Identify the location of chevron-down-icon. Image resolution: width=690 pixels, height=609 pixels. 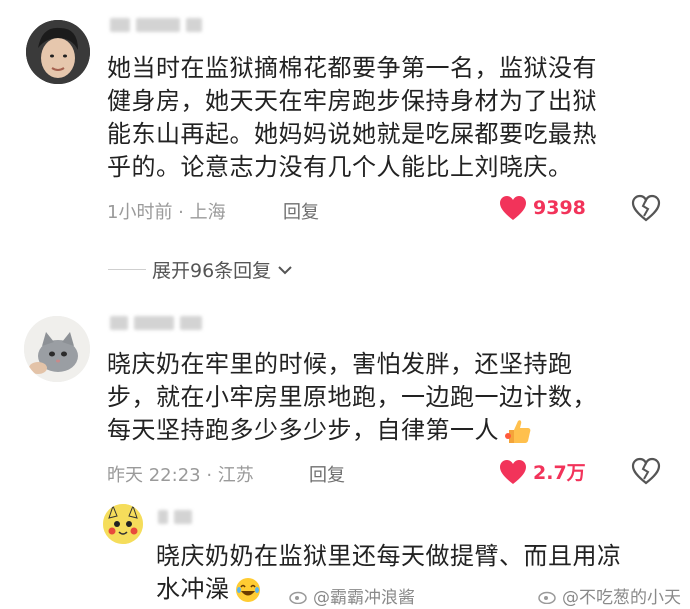
(285, 269).